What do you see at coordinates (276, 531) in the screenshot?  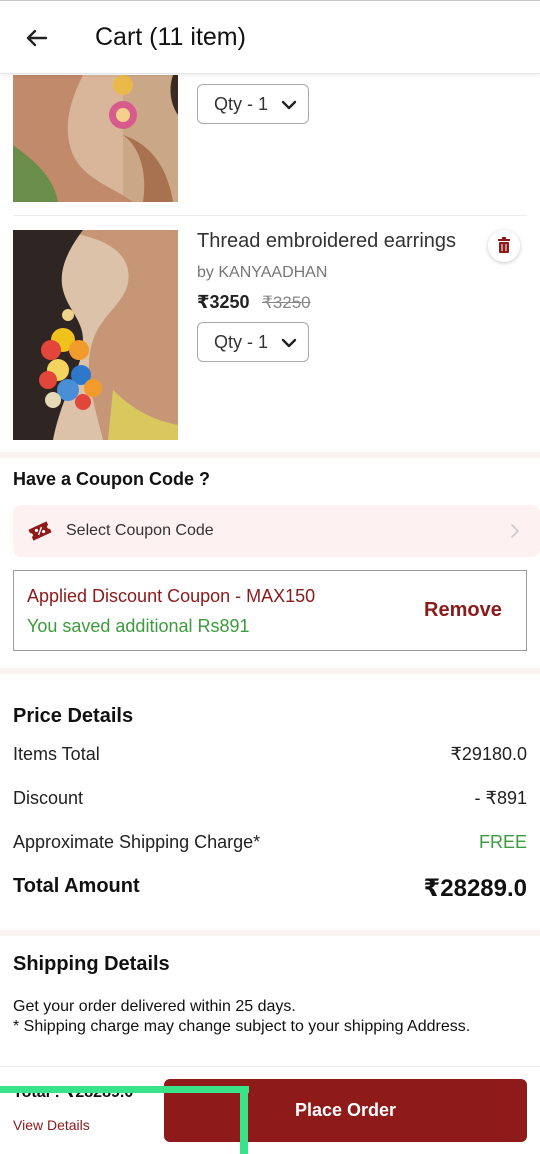 I see `select-coupon-button: Select Coupon Code` at bounding box center [276, 531].